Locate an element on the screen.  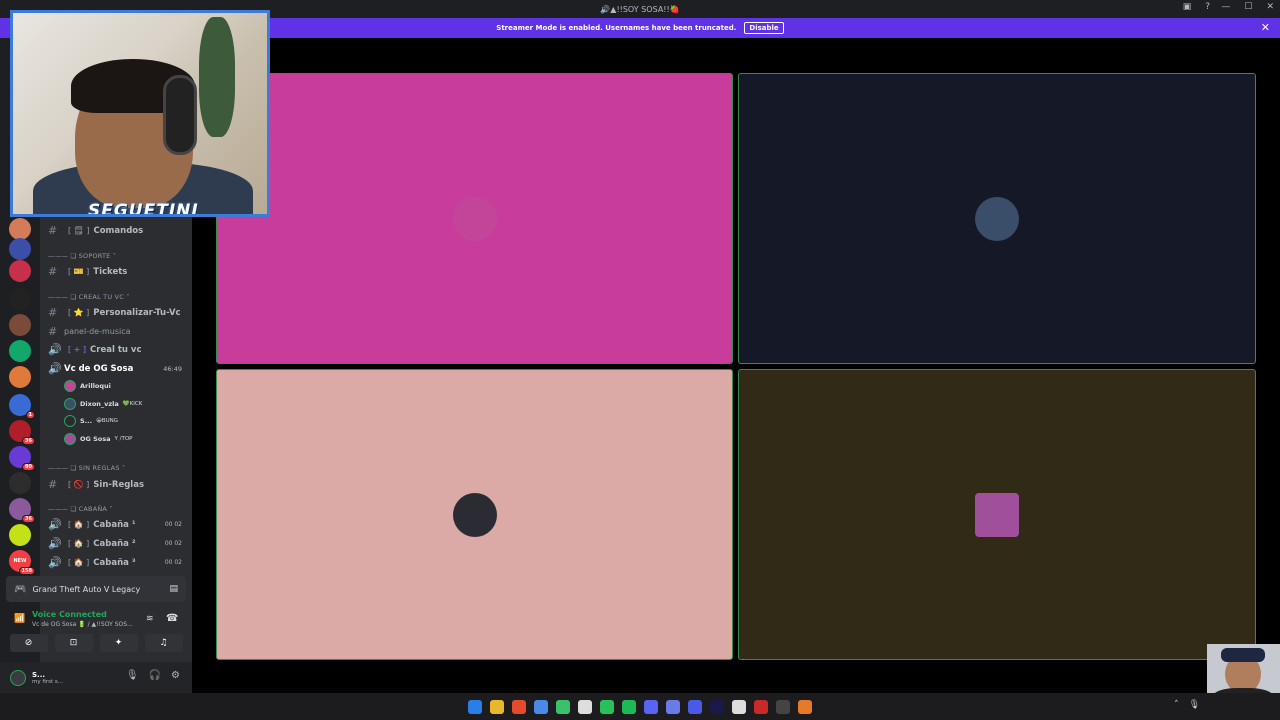
voice-status: Voice Connected is located at coordinates (69, 614).